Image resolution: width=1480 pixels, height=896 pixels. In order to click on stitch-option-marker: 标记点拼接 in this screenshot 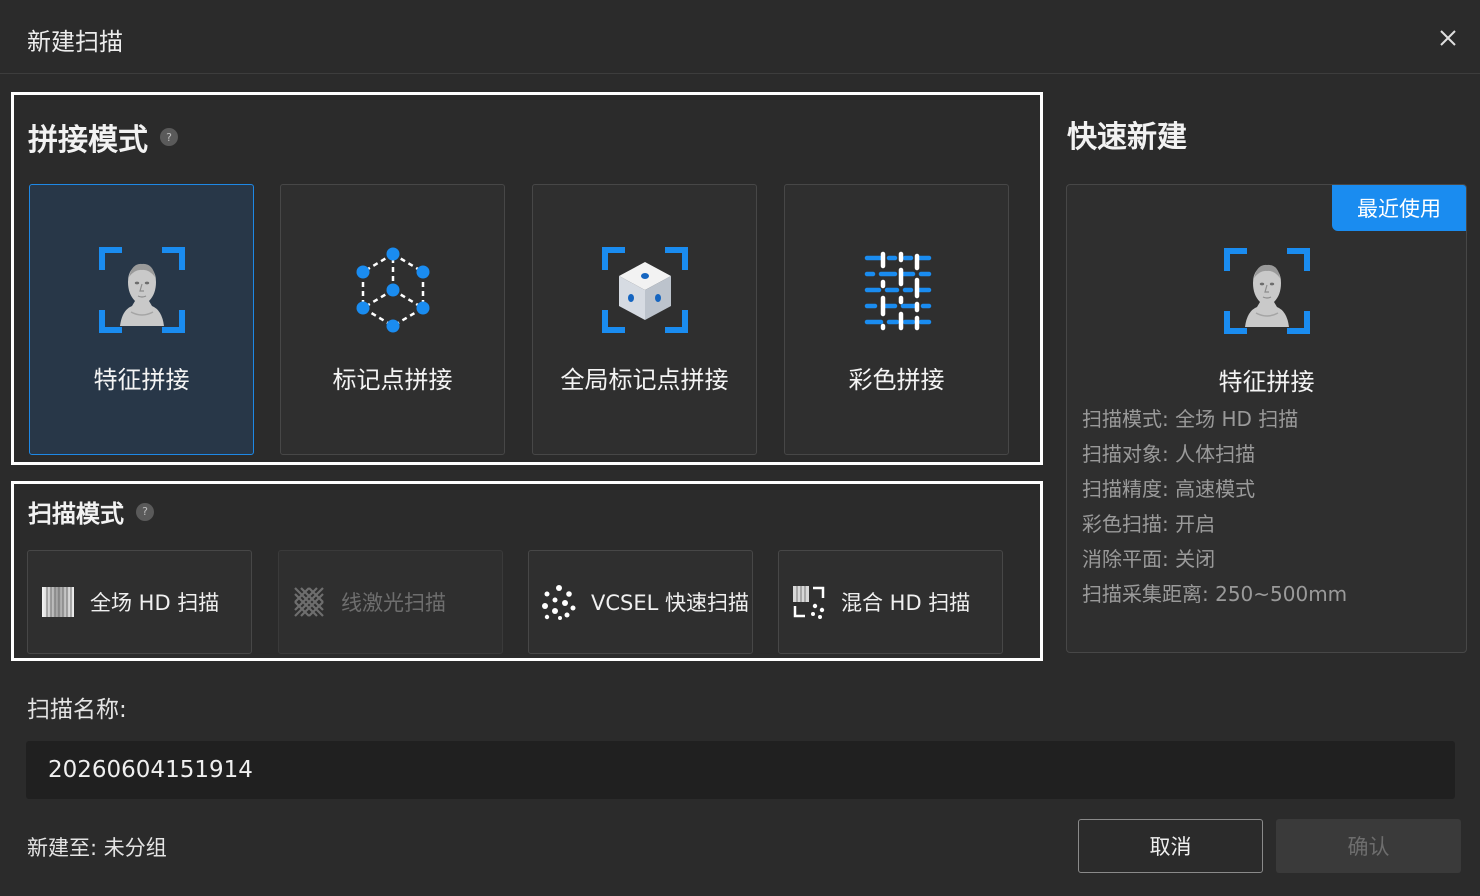, I will do `click(392, 319)`.